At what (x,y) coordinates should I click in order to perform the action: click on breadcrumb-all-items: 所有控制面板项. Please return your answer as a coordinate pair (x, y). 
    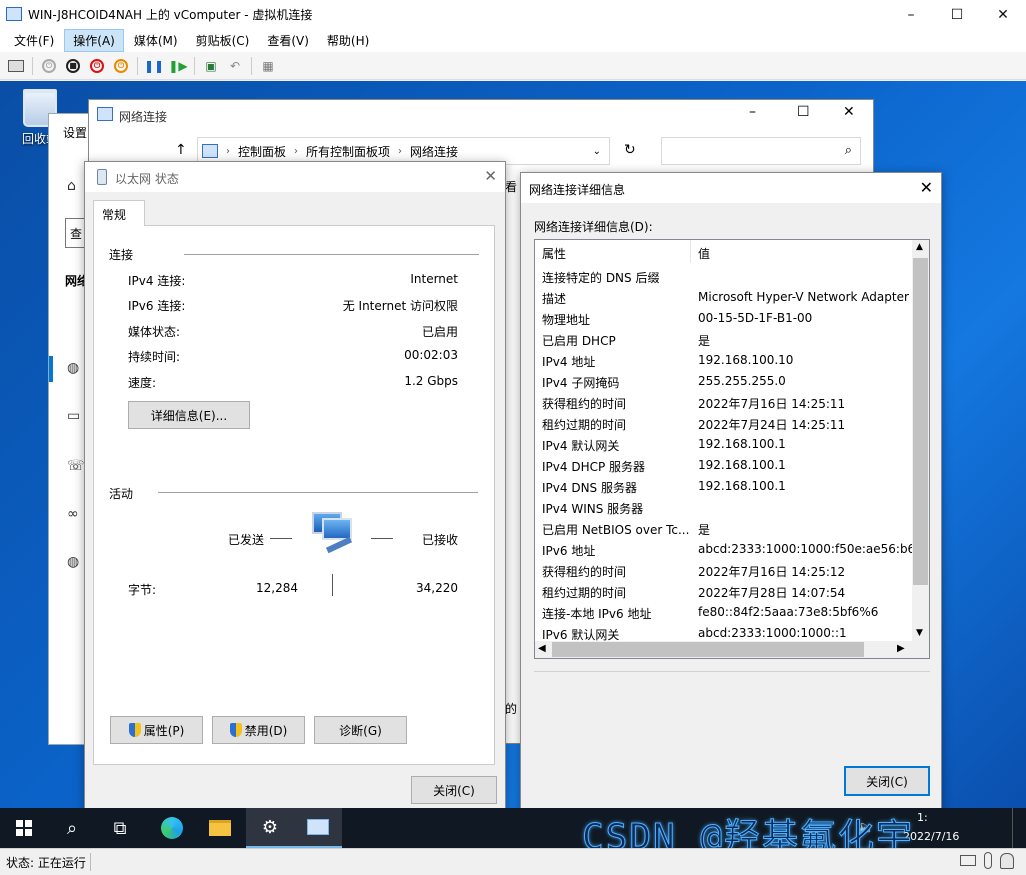
    Looking at the image, I should click on (348, 151).